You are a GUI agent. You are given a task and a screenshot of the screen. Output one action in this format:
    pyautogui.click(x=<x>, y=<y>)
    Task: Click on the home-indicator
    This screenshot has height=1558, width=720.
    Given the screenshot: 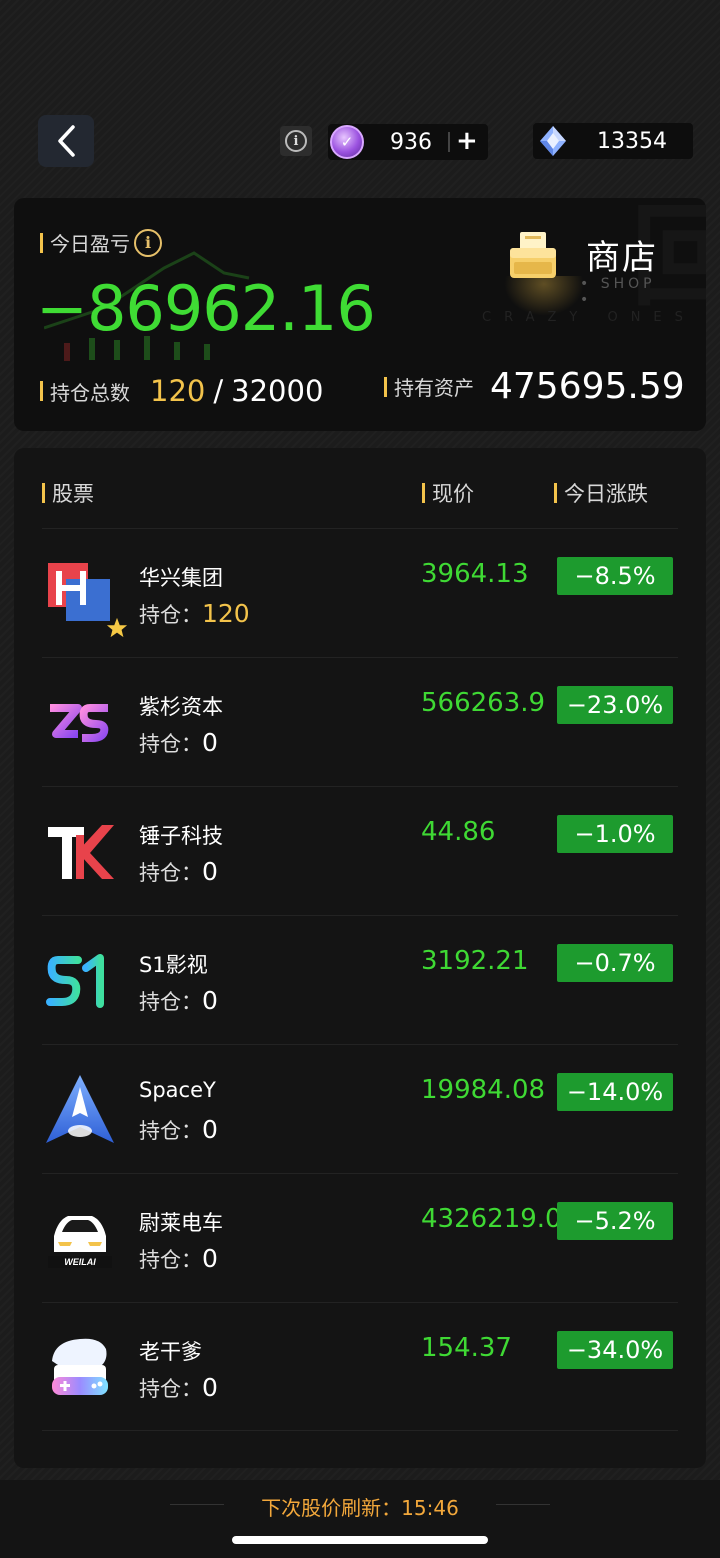 What is the action you would take?
    pyautogui.click(x=360, y=1540)
    